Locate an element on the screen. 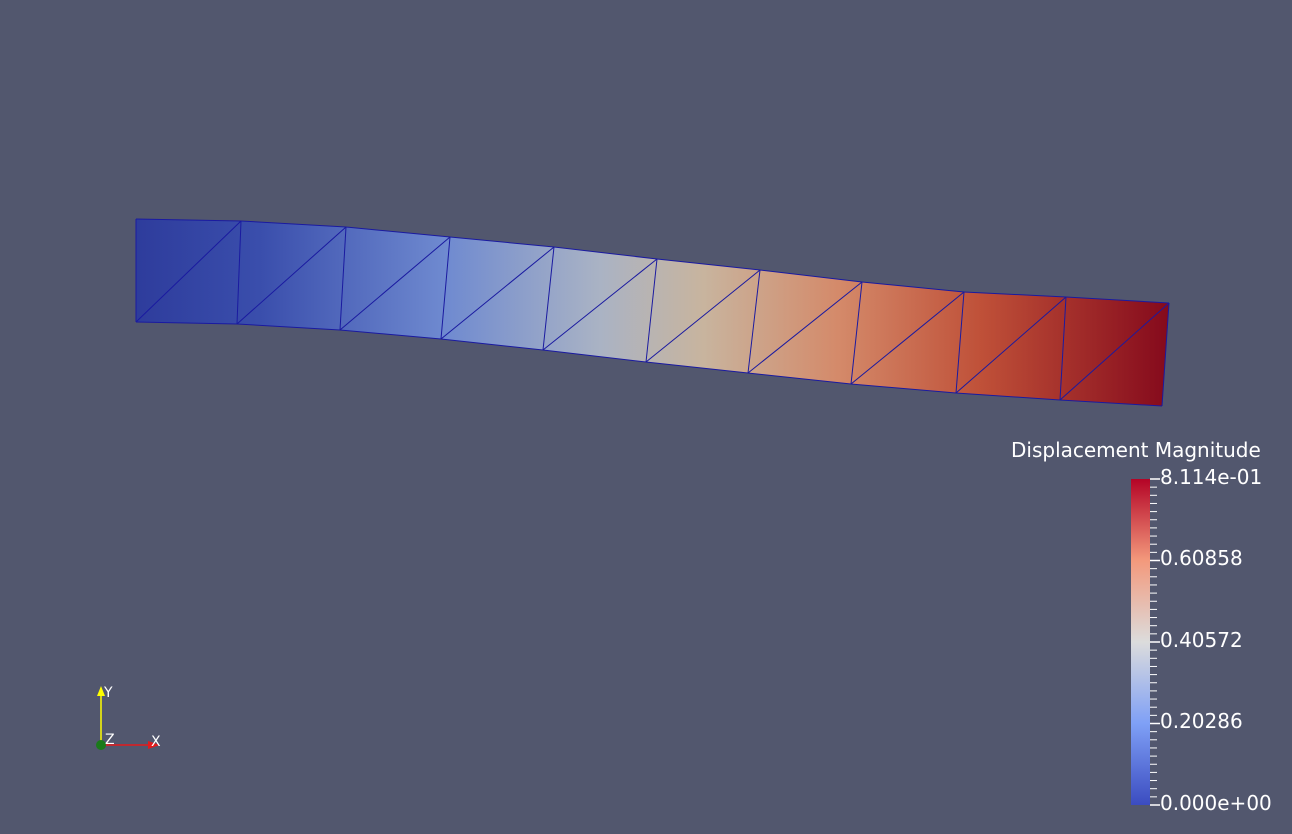  scalar-bar is located at coordinates (1145, 642).